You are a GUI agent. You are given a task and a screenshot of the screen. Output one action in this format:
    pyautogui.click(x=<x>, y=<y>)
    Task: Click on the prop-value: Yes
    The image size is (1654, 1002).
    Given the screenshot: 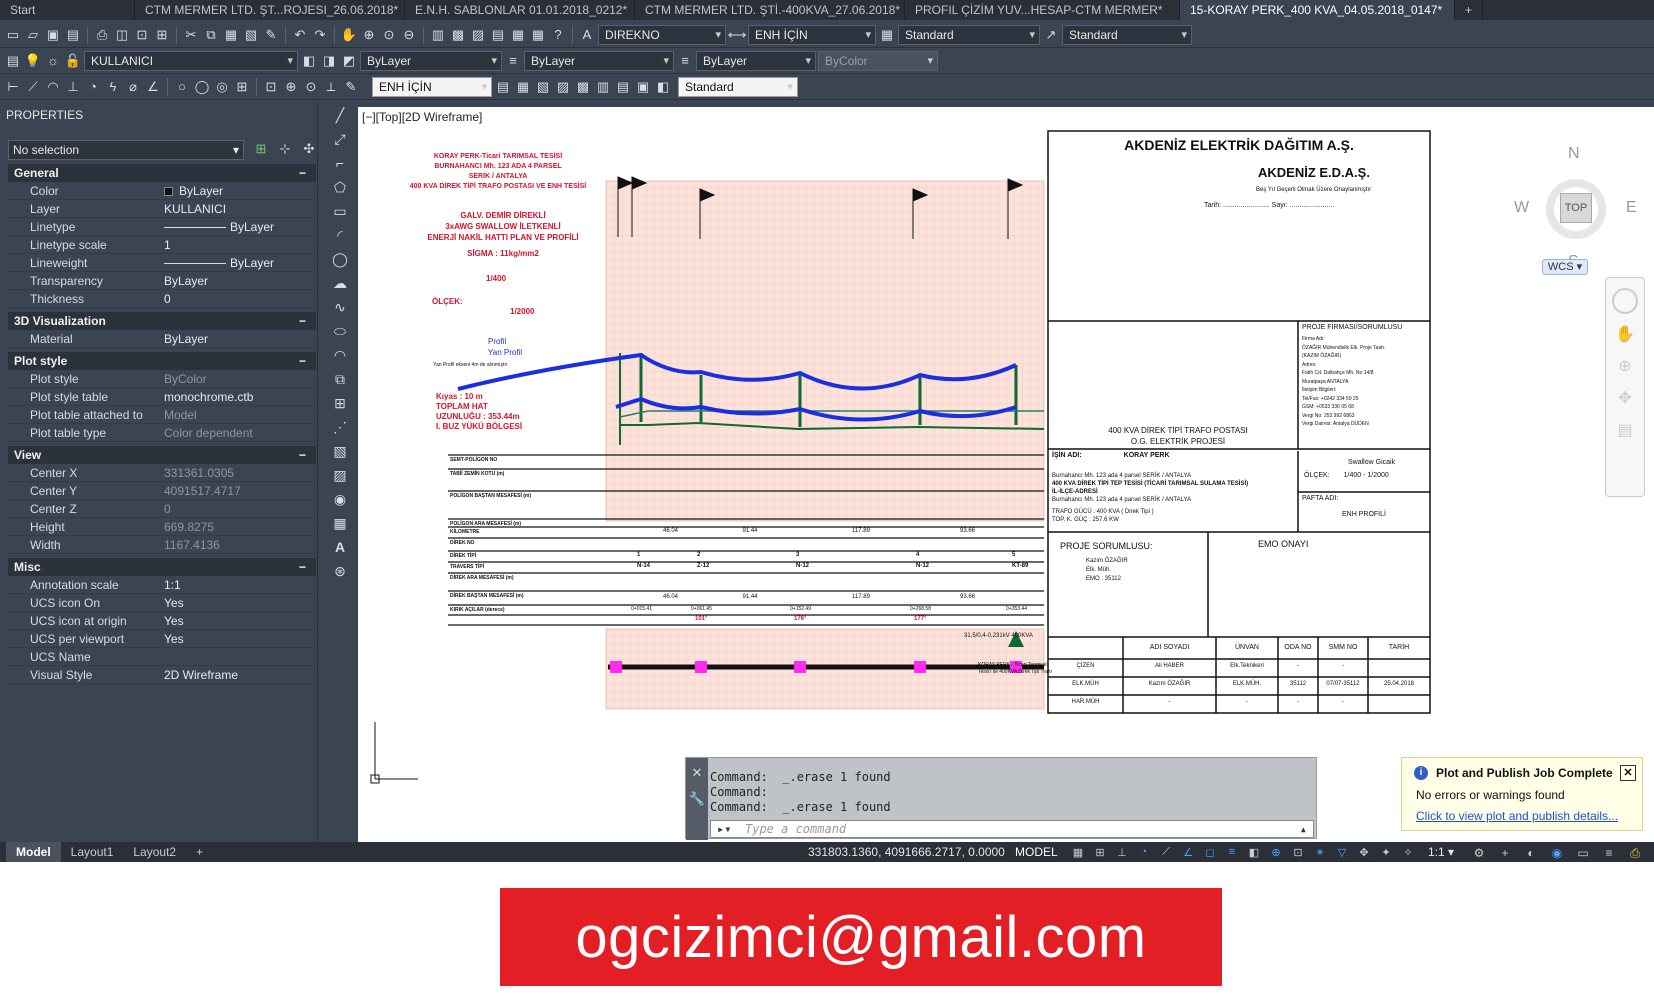 What is the action you would take?
    pyautogui.click(x=237, y=620)
    